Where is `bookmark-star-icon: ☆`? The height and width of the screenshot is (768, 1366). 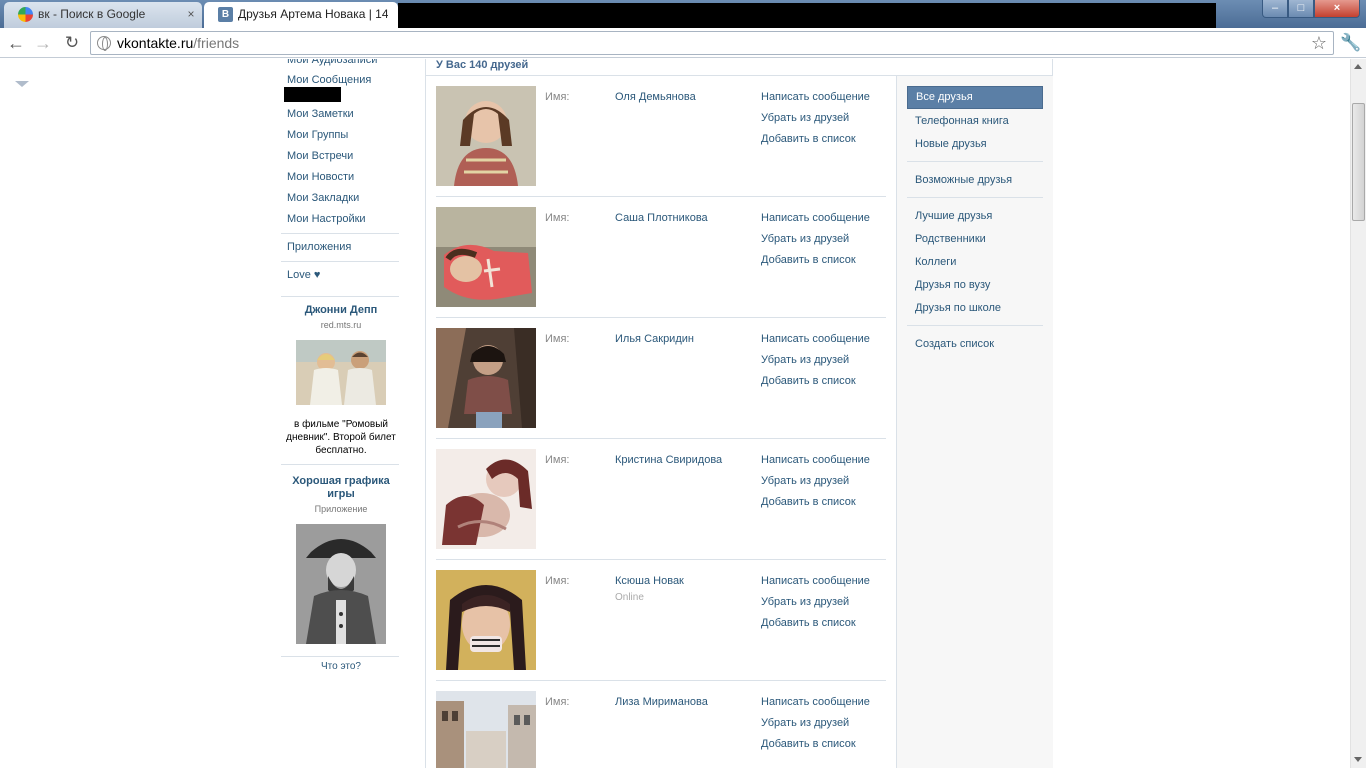
bookmark-star-icon: ☆ is located at coordinates (1319, 43).